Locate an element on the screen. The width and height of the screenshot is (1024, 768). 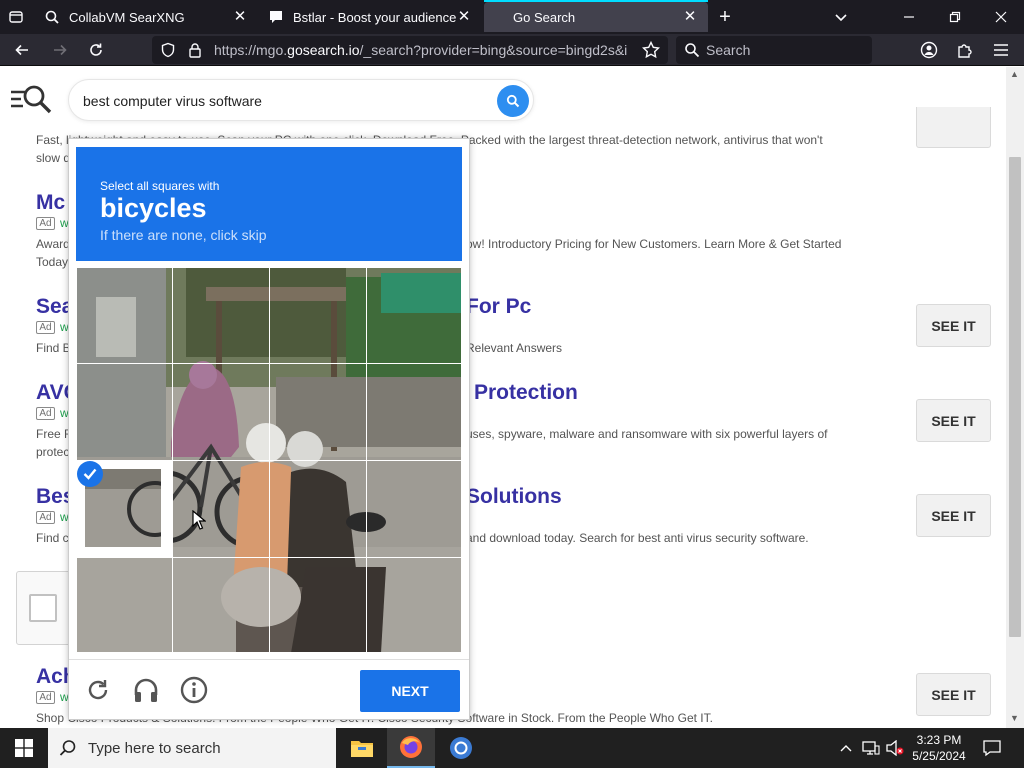
notification-icon is located at coordinates (992, 748).